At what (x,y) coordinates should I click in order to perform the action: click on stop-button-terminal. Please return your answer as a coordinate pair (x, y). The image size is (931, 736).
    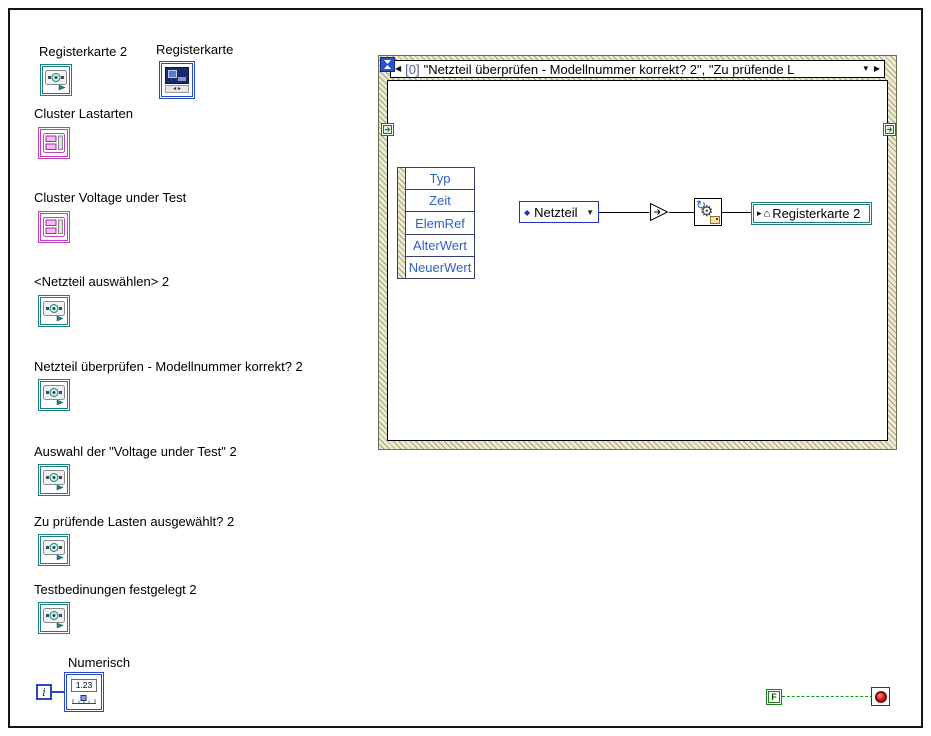
    Looking at the image, I should click on (880, 696).